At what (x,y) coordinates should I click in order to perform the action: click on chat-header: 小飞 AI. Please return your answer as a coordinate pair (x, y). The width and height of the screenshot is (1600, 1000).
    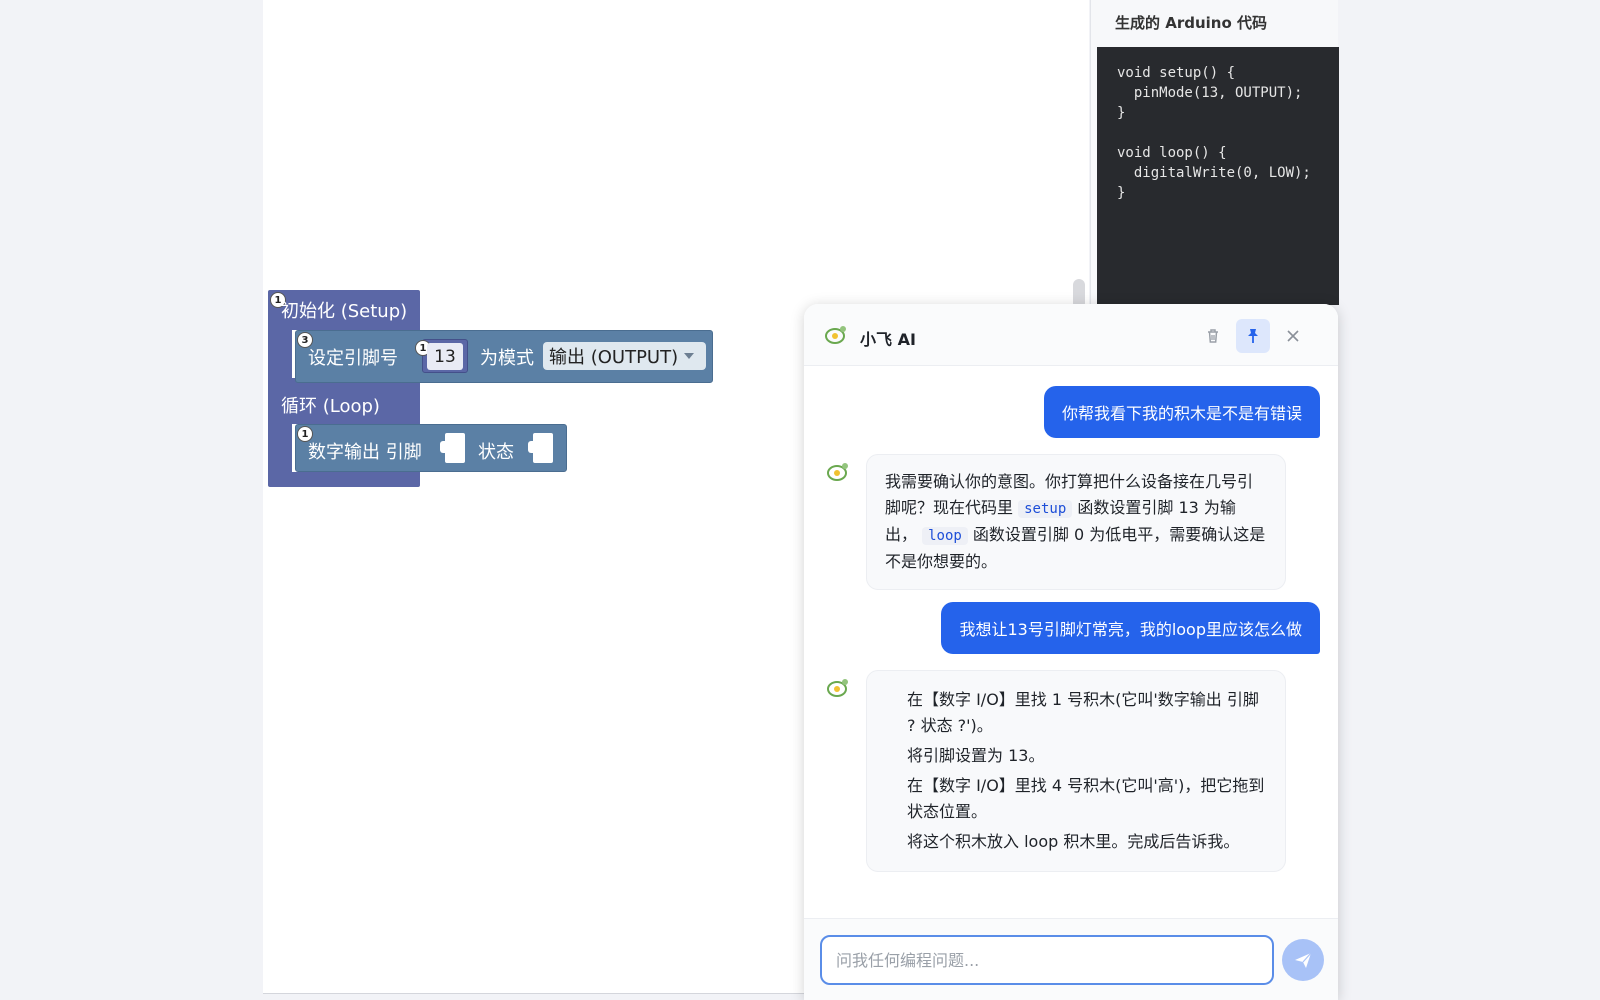
    Looking at the image, I should click on (1071, 335).